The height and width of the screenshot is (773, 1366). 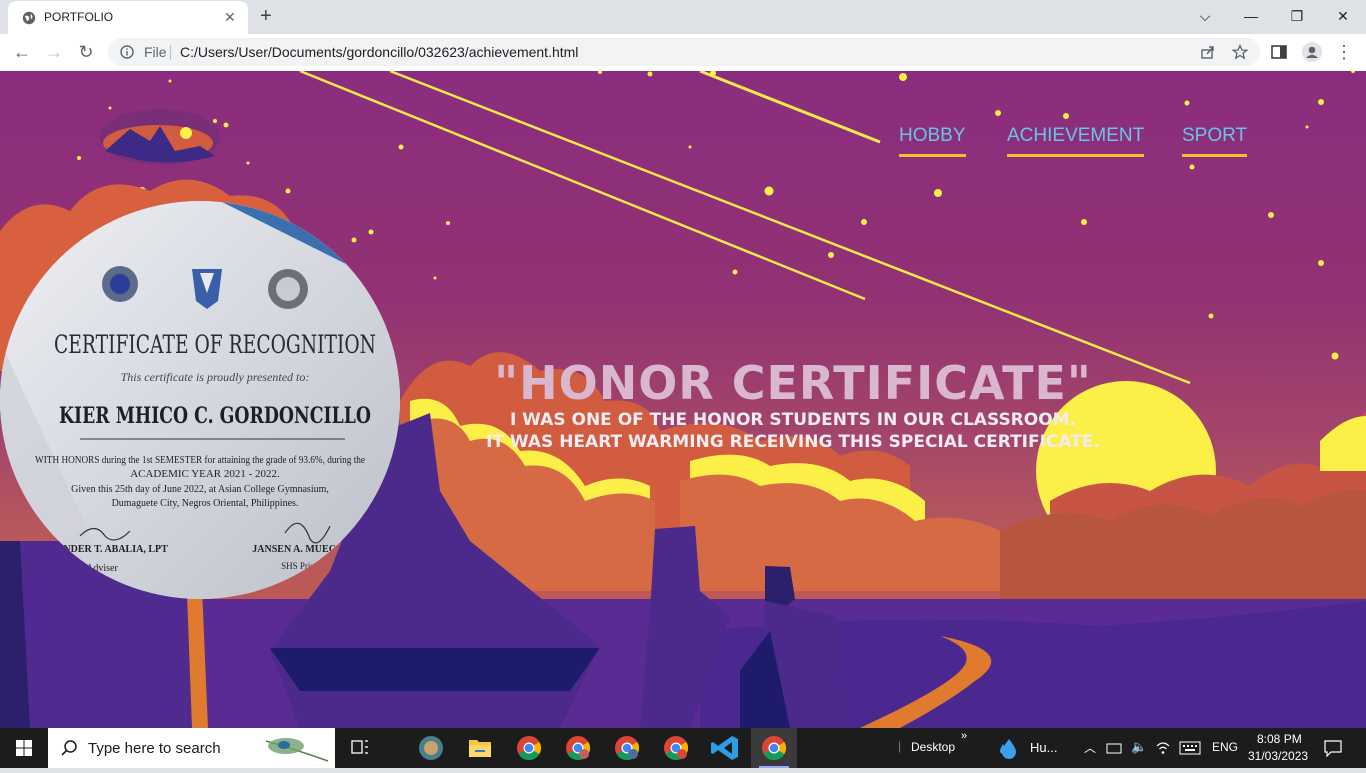 I want to click on clock-time: 8:08 PM, so click(x=1279, y=739).